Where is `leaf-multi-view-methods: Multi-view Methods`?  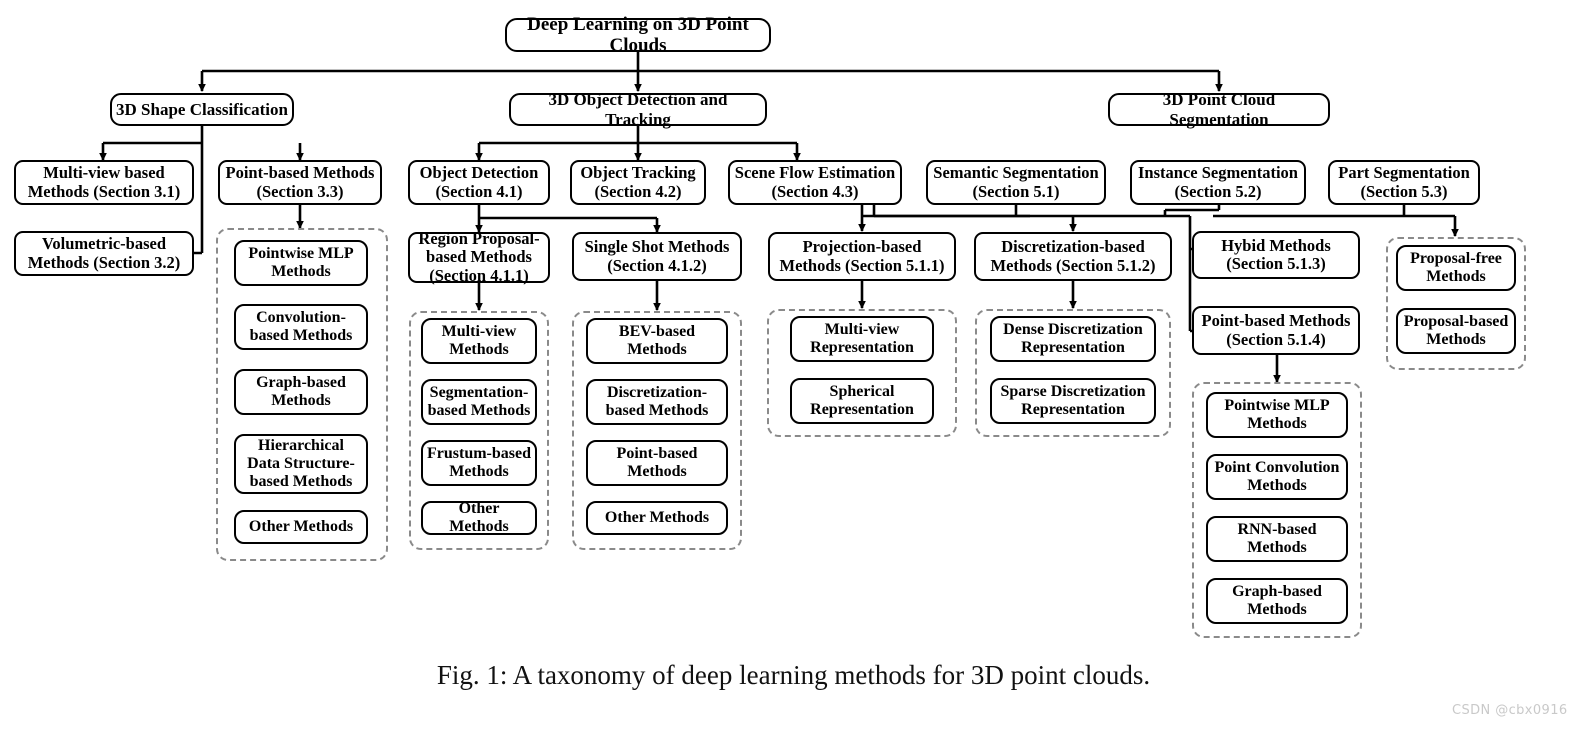 leaf-multi-view-methods: Multi-view Methods is located at coordinates (479, 341).